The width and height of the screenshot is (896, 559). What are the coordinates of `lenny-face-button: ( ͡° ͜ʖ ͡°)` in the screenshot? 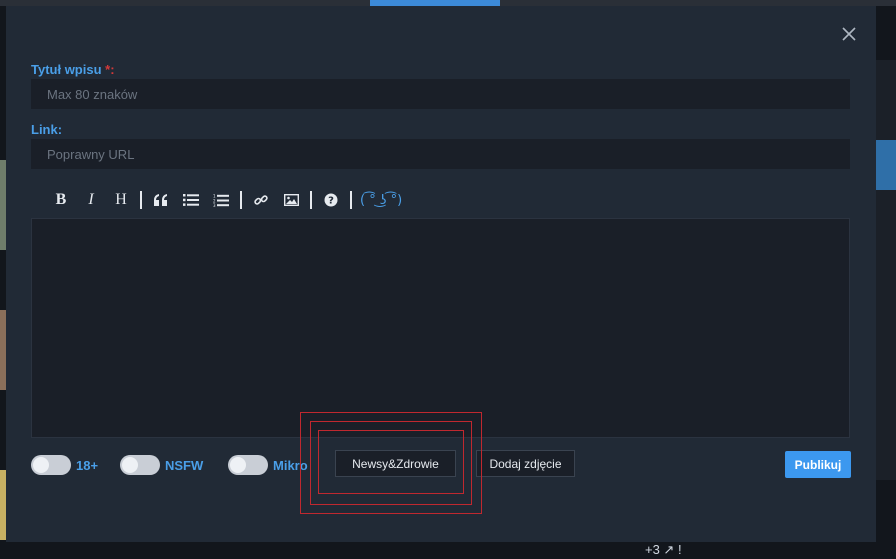 It's located at (381, 200).